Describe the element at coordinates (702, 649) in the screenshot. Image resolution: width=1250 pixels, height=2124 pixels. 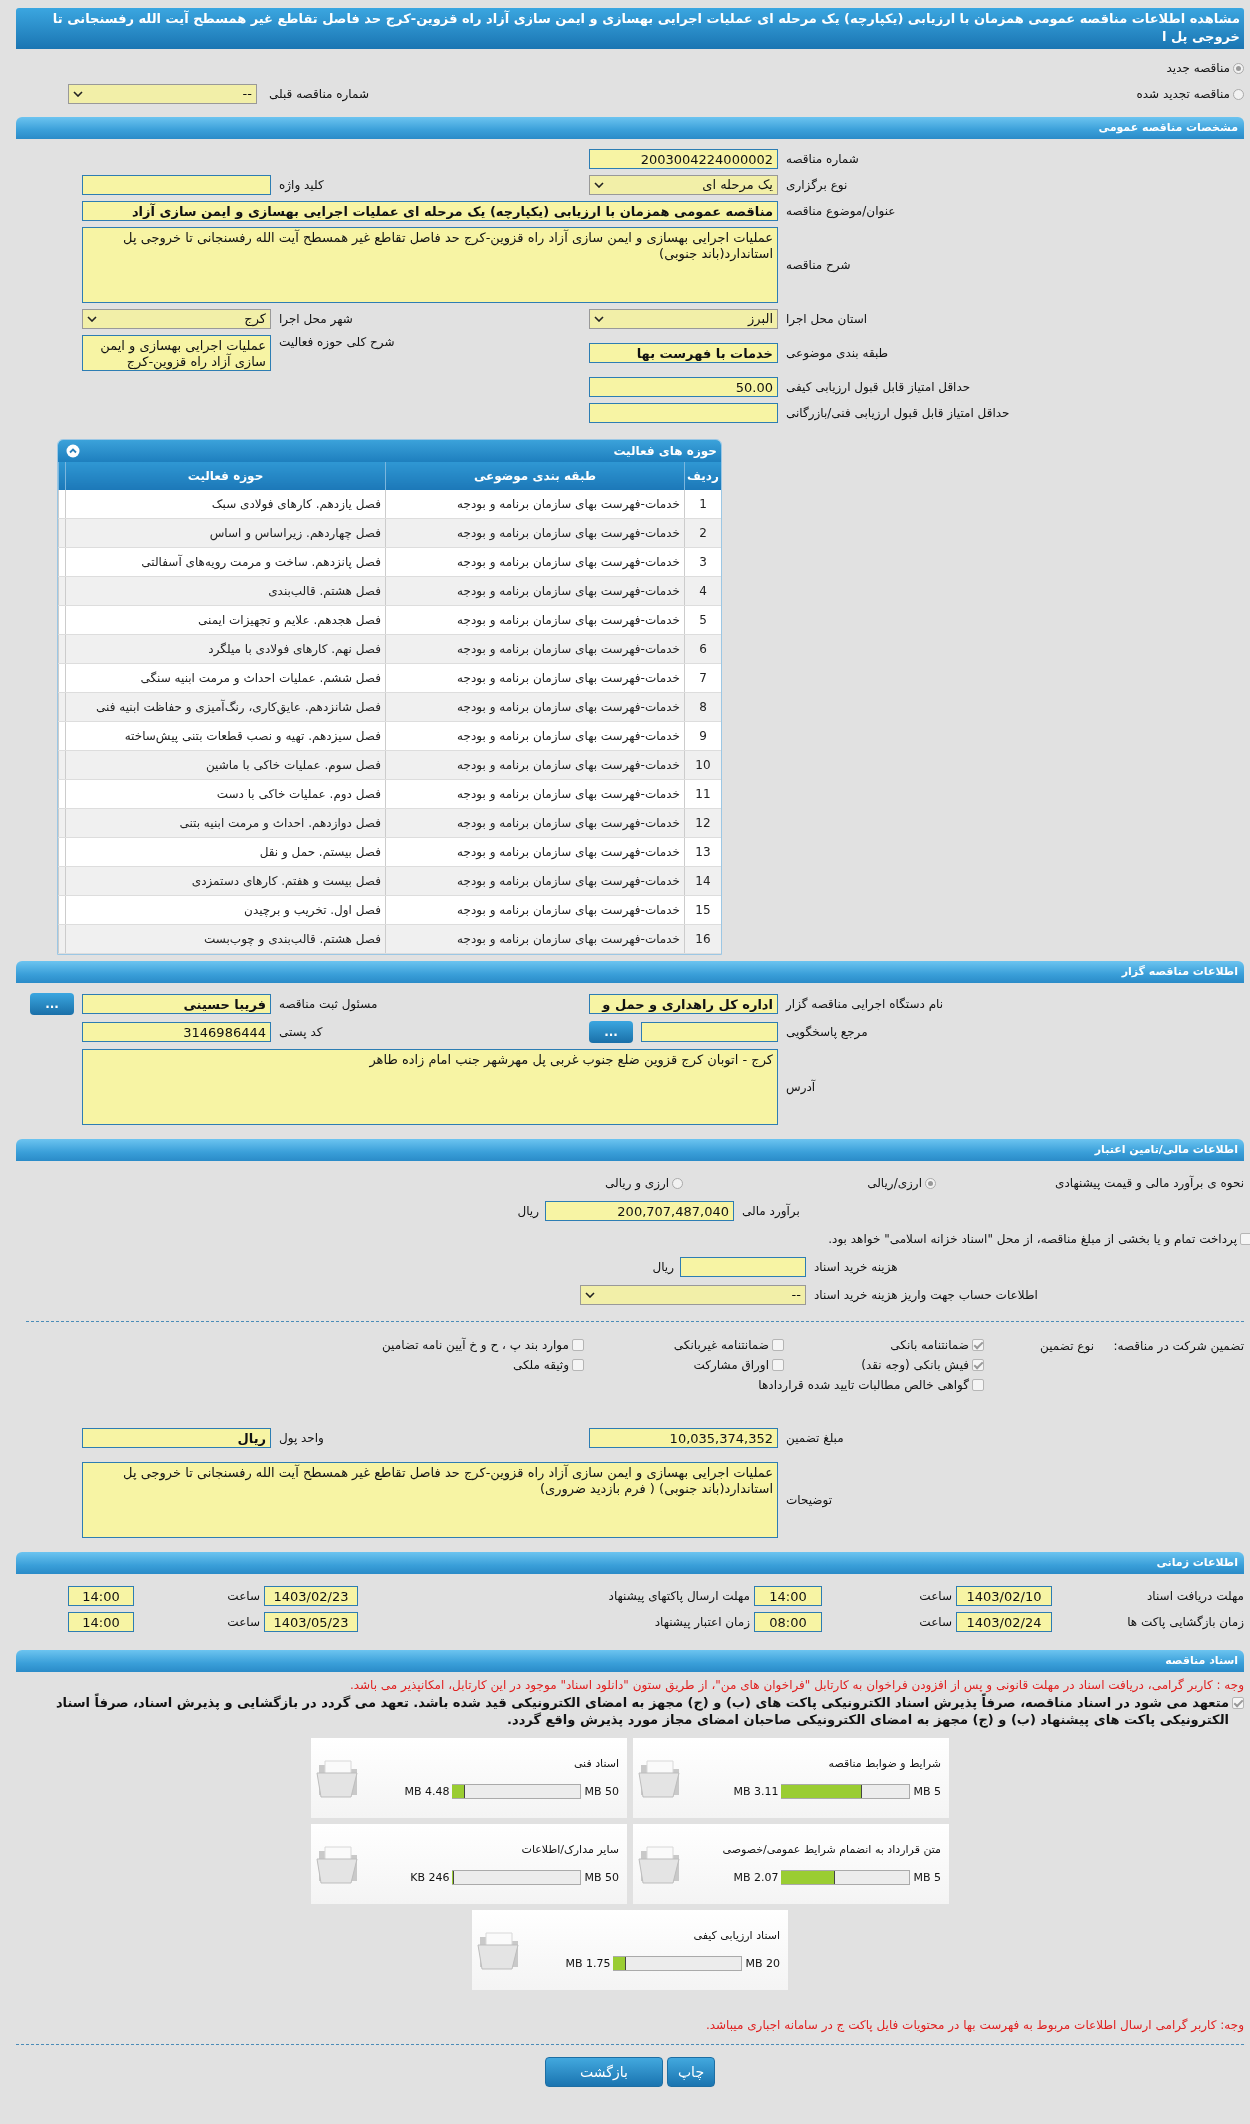
I see `table-cell: 6` at that location.